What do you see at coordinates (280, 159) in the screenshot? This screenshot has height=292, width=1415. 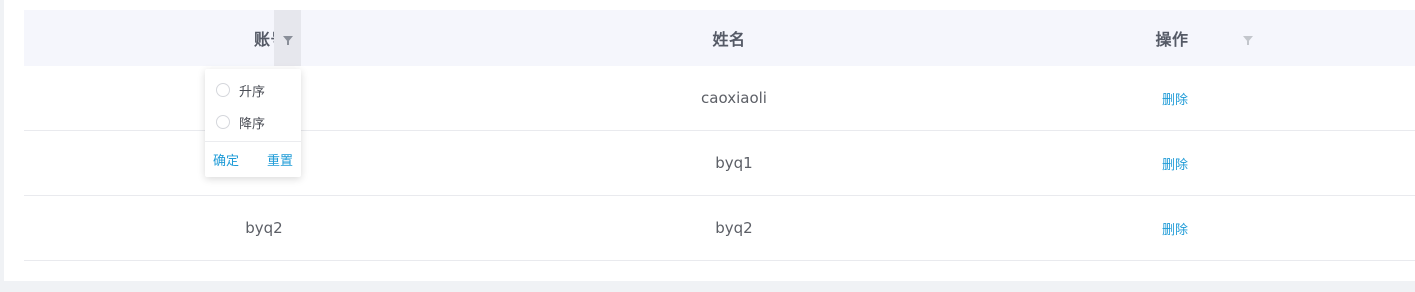 I see `reset-button: 重置` at bounding box center [280, 159].